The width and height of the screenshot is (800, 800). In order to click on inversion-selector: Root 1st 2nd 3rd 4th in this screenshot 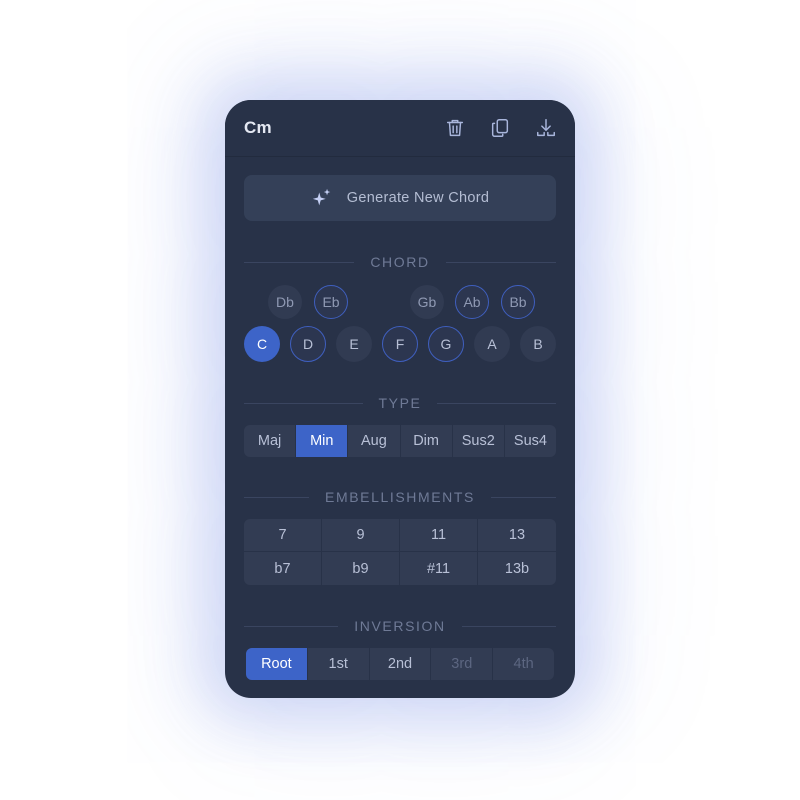, I will do `click(400, 664)`.